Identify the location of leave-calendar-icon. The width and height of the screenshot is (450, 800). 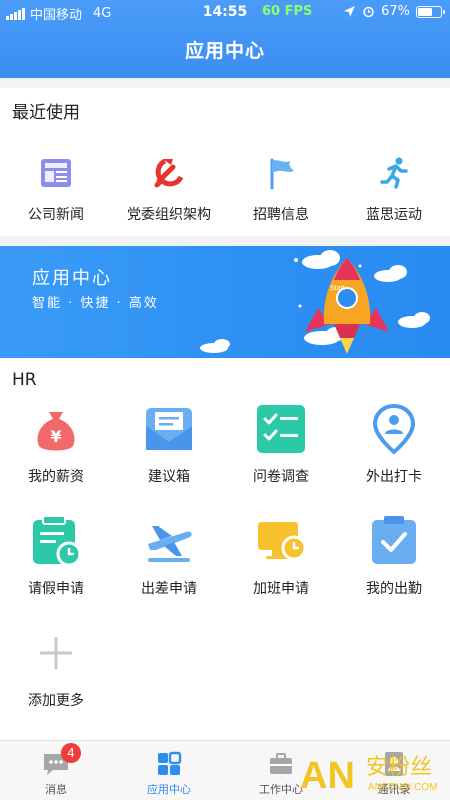
(56, 541).